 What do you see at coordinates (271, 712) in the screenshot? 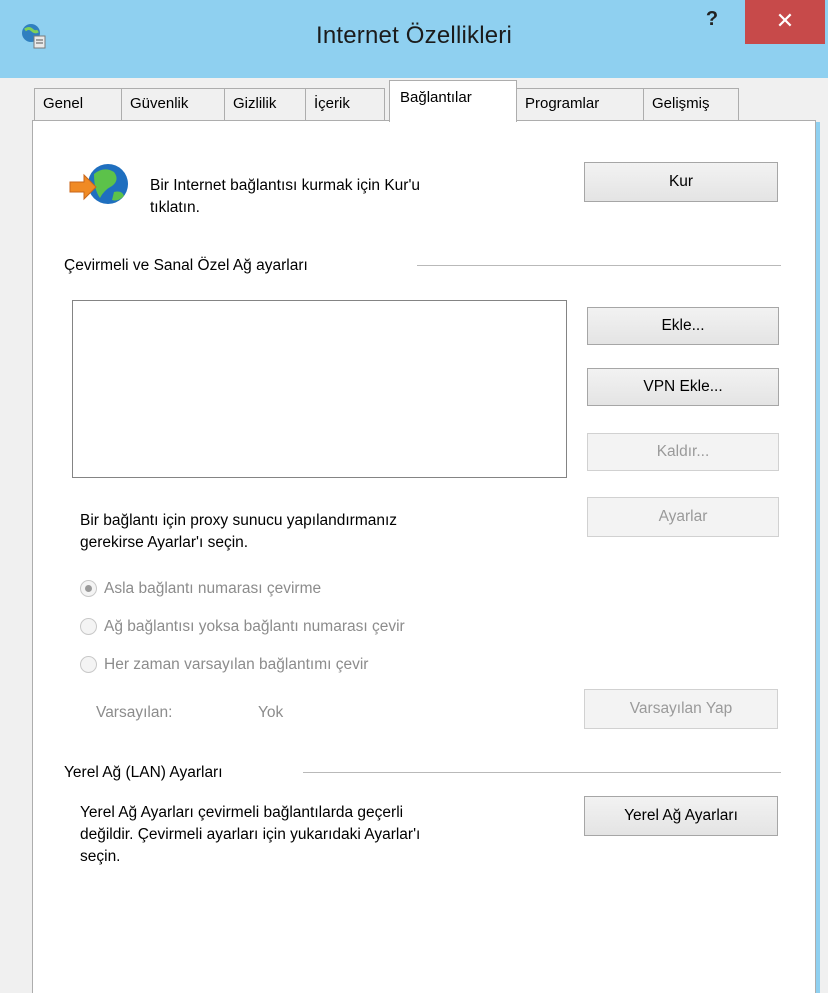
I see `default-connection-value: Yok` at bounding box center [271, 712].